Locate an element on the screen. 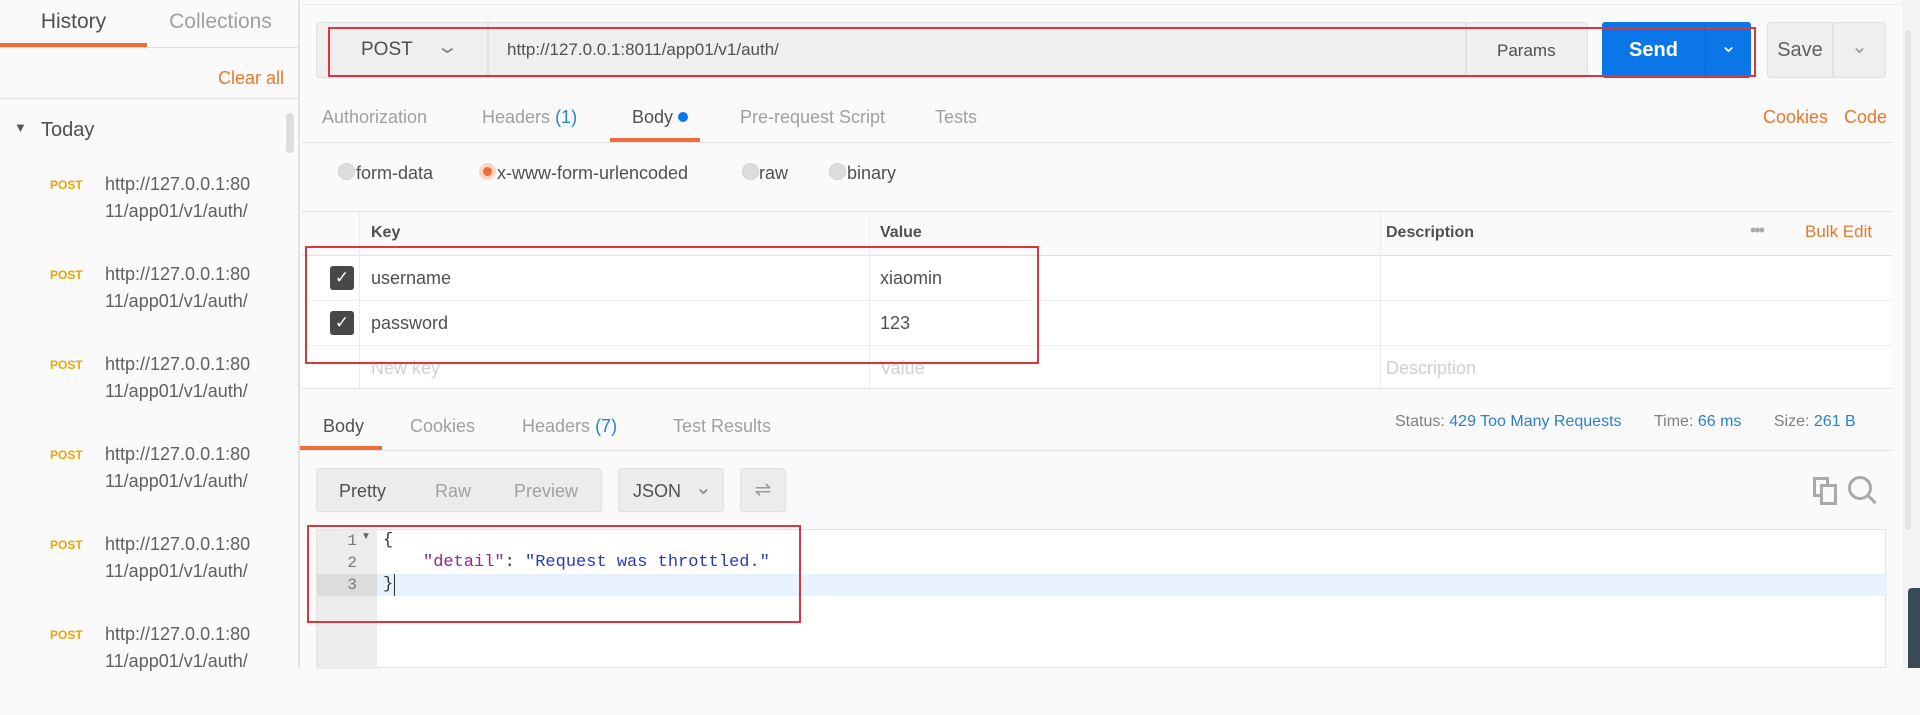 The width and height of the screenshot is (1920, 715). tab-history: History is located at coordinates (73, 23).